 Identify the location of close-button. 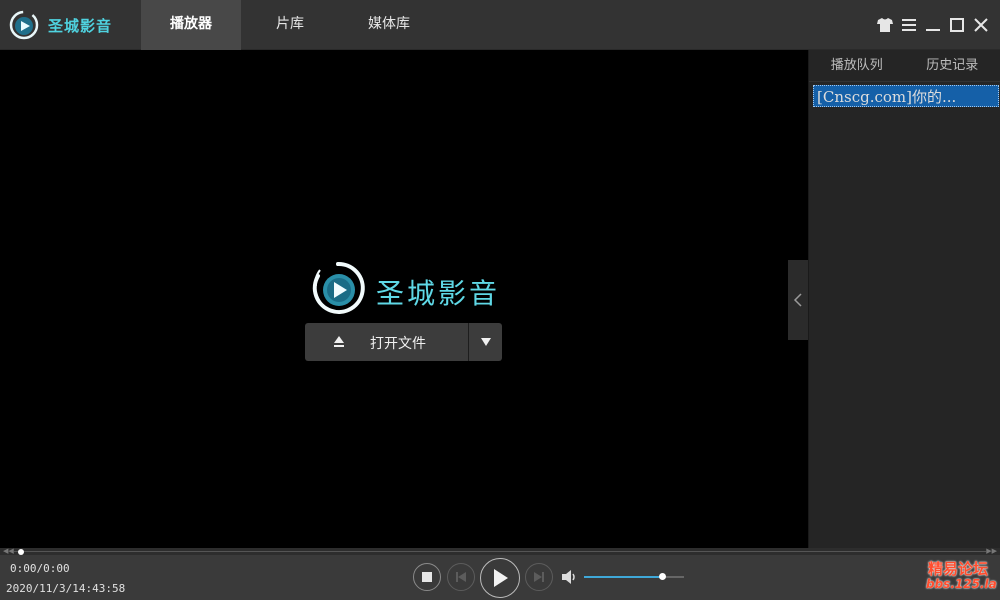
(981, 25).